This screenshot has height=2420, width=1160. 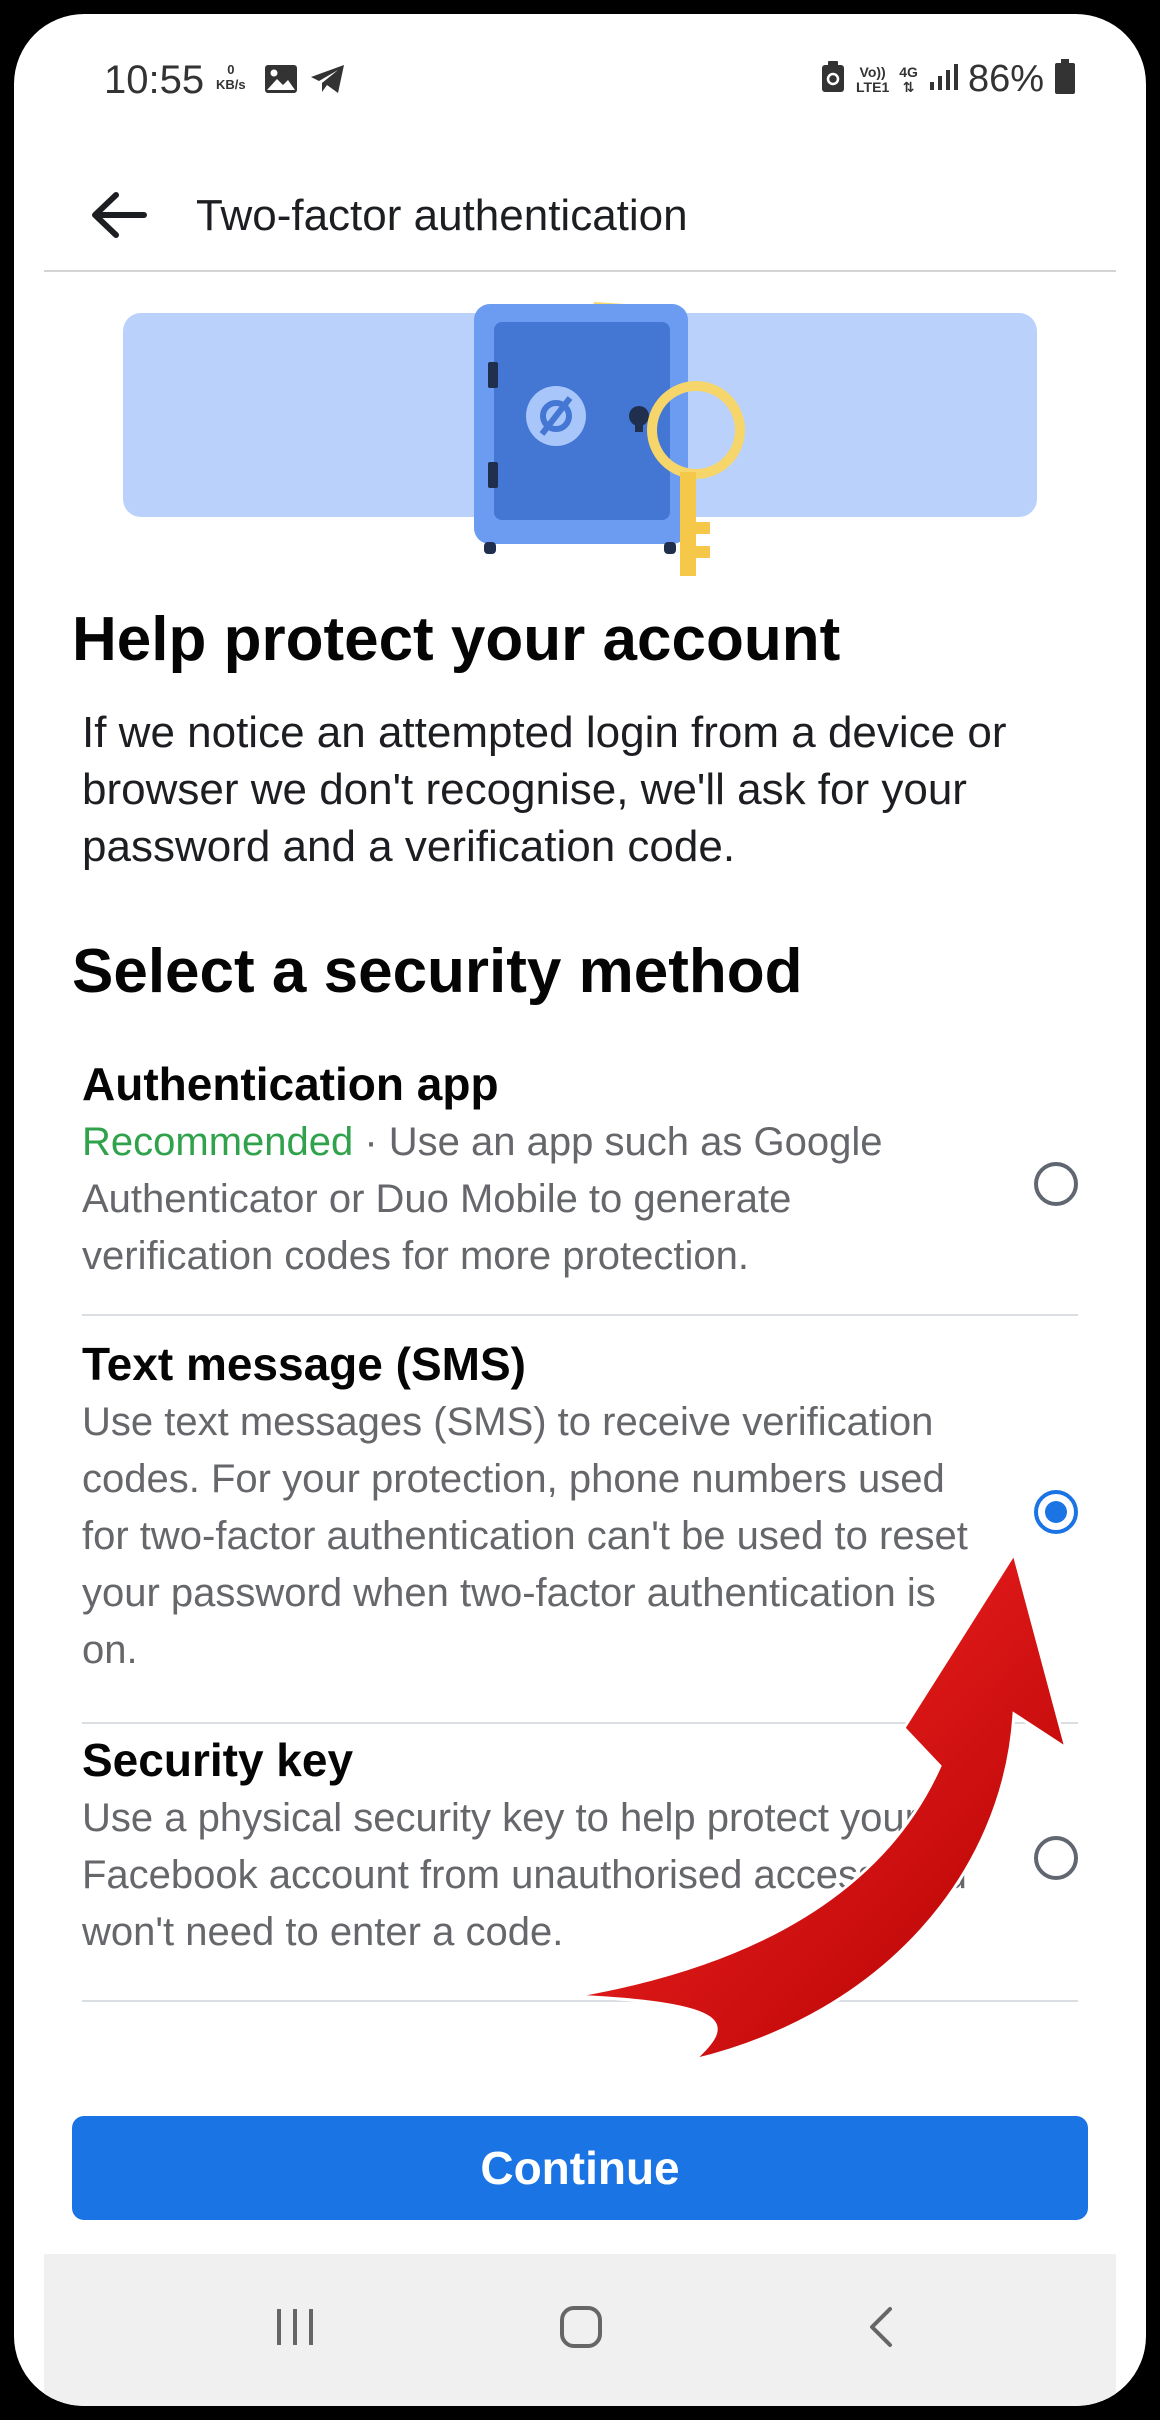 I want to click on section-title: Select a security method, so click(x=437, y=971).